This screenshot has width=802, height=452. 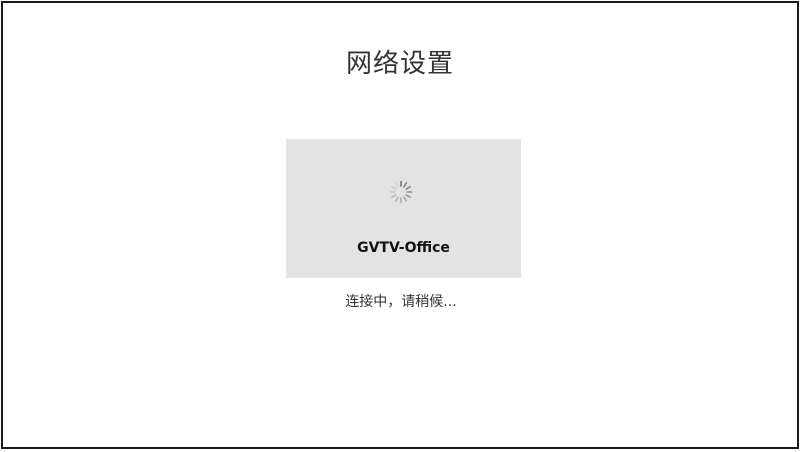 I want to click on network-name: GVTV-Office, so click(x=403, y=248).